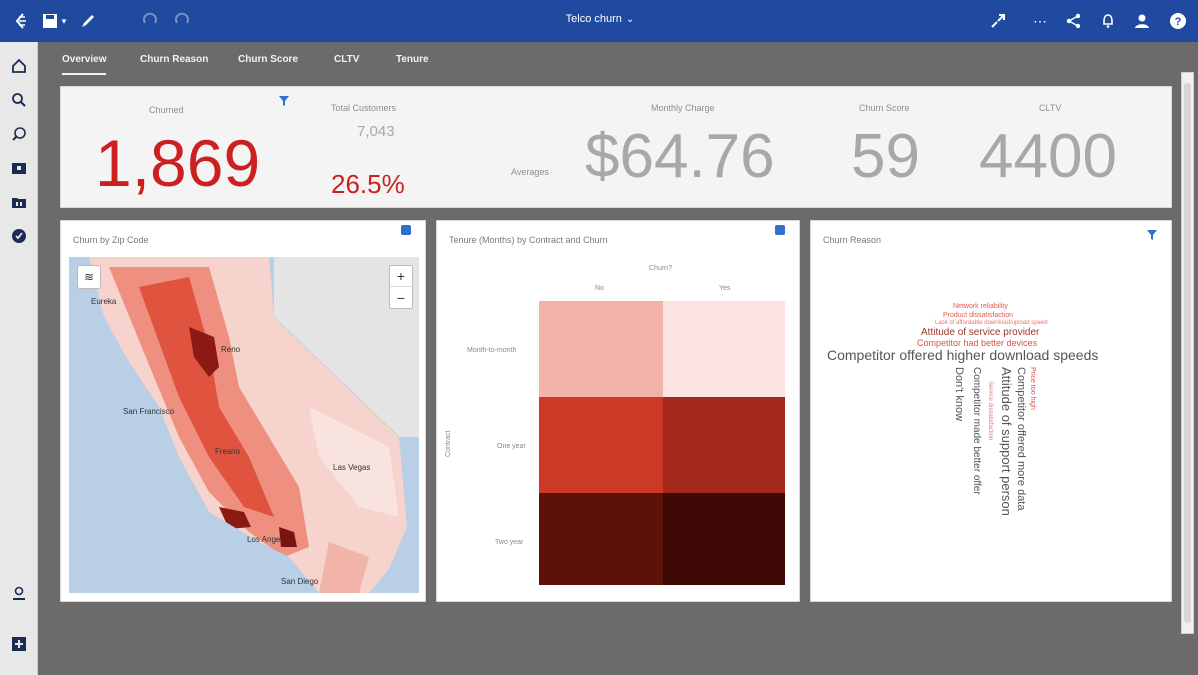 The height and width of the screenshot is (675, 1198). I want to click on top-bar: ▾ Telco churn ⌄ ⋯ ?, so click(599, 21).